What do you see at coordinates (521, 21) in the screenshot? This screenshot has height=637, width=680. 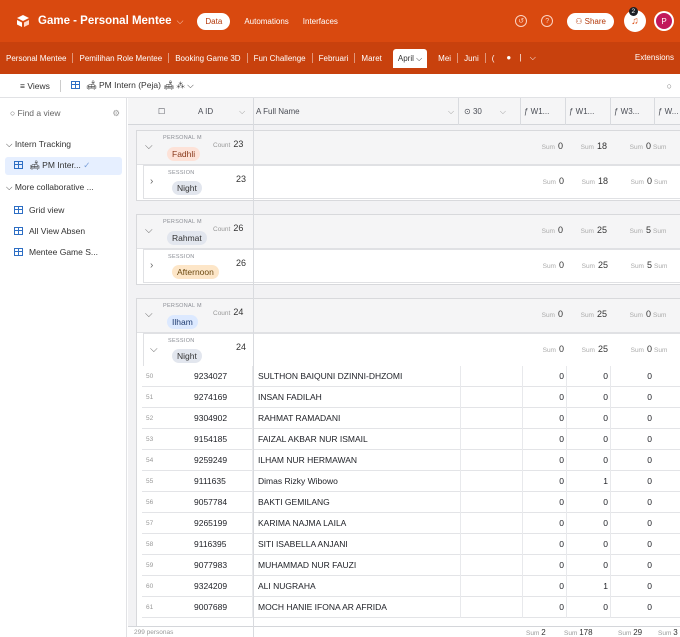 I see `history-icon: ↺` at bounding box center [521, 21].